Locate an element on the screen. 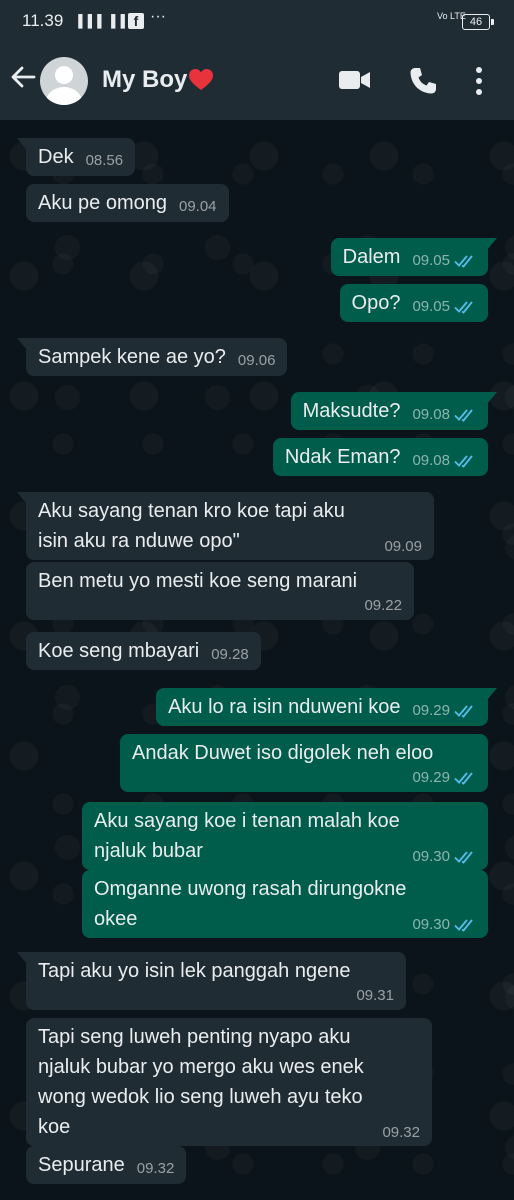 This screenshot has height=1200, width=514. message-outgoing: Aku lo ra isin nduweni koe 09.29 is located at coordinates (326, 707).